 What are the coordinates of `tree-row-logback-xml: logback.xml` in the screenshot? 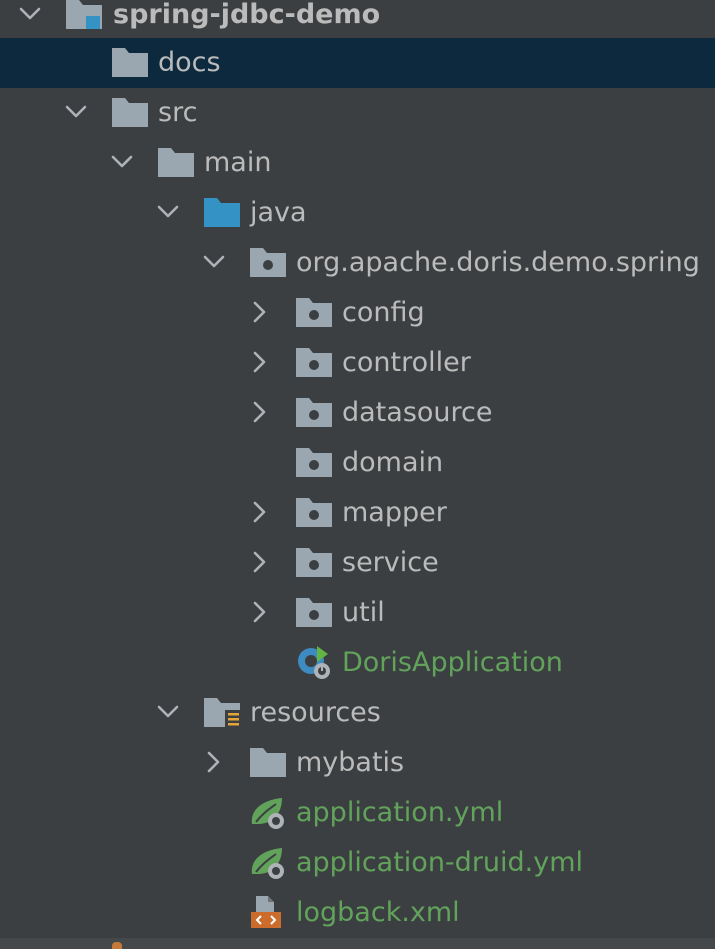 It's located at (357, 913).